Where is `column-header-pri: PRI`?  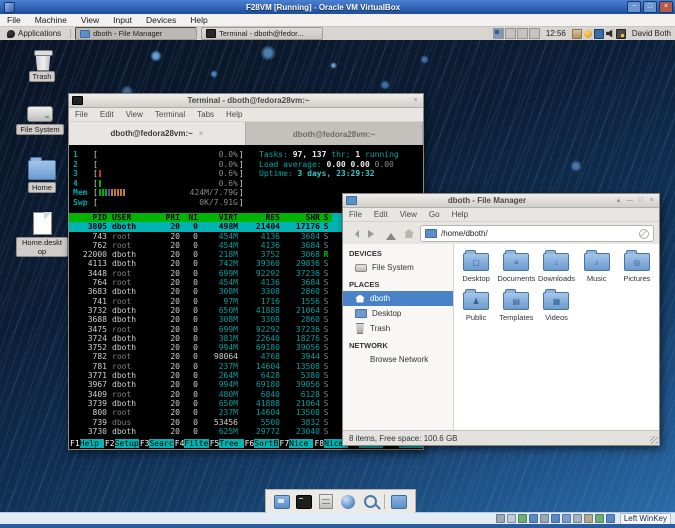 column-header-pri: PRI is located at coordinates (169, 217).